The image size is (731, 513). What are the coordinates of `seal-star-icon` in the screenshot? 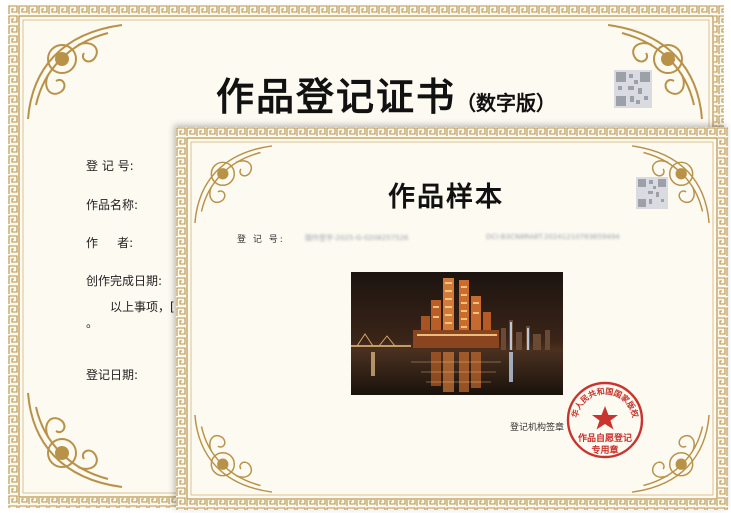 It's located at (605, 418).